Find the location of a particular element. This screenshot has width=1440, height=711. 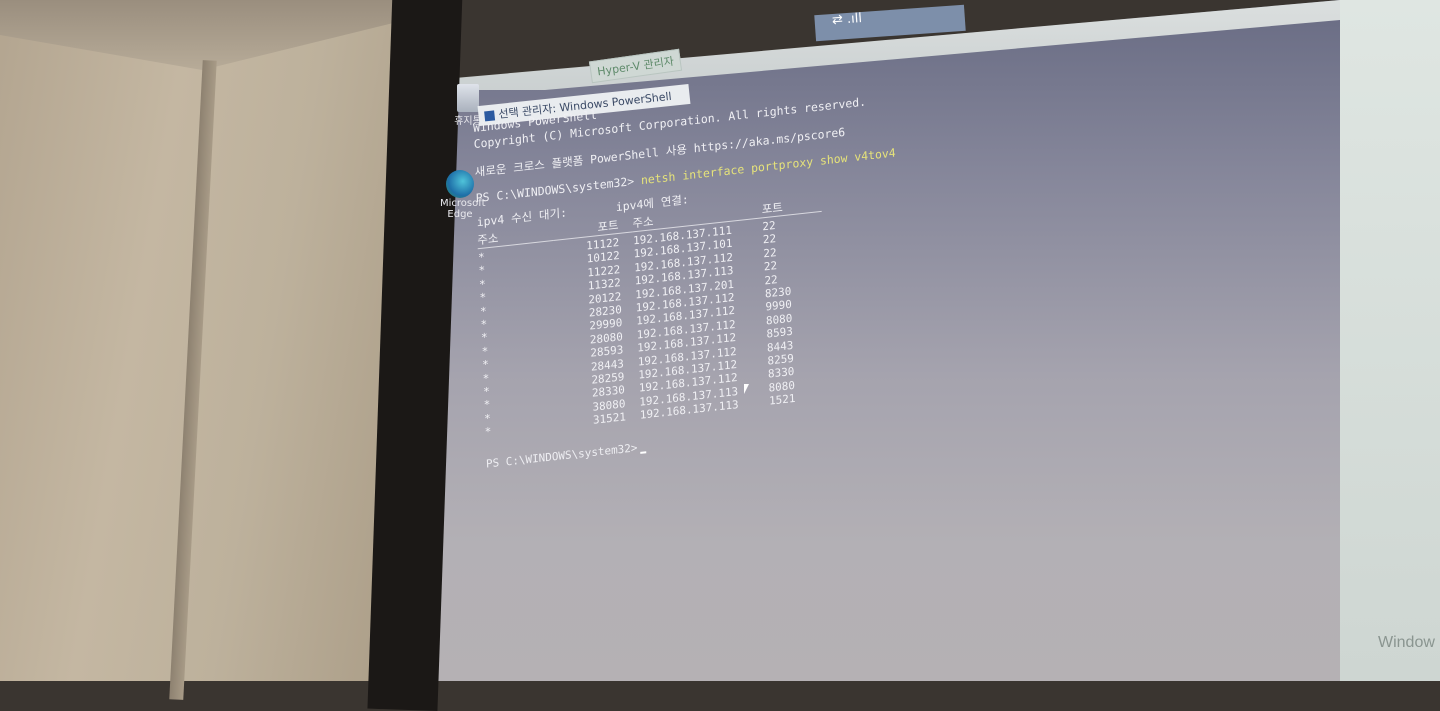

right-wall is located at coordinates (1390, 340).